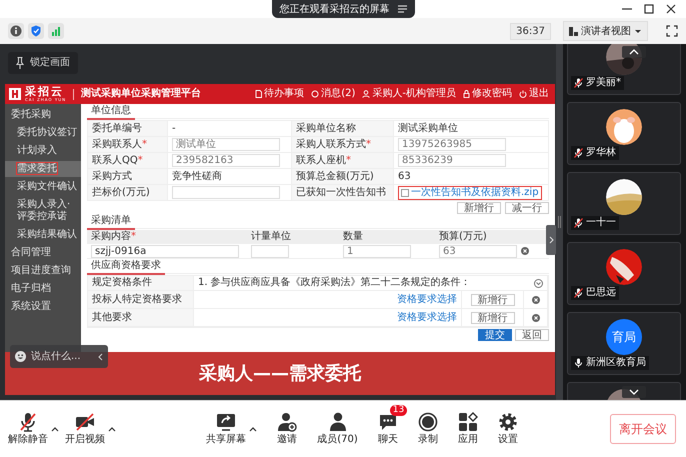  I want to click on scroll-up-icon, so click(634, 52).